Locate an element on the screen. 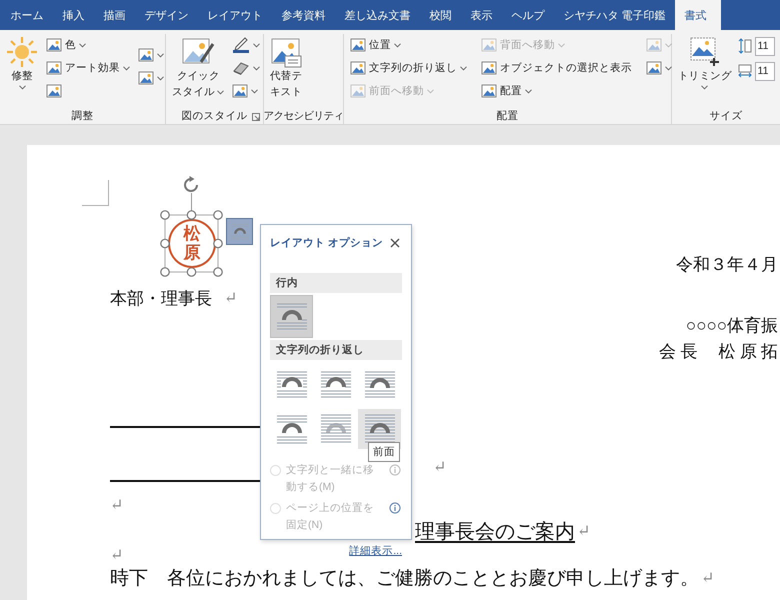  group-label: 配置 is located at coordinates (507, 116).